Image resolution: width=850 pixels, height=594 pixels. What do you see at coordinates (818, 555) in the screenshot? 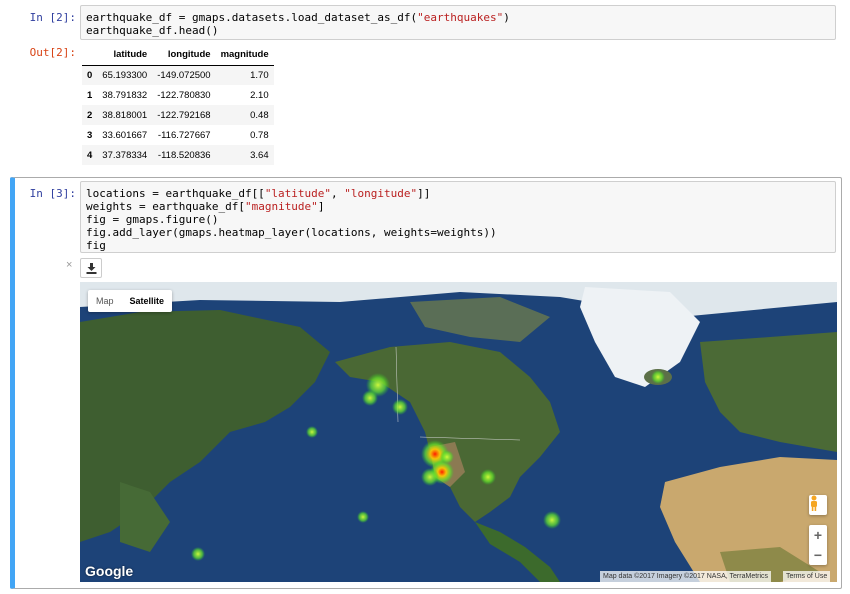
I see `zoom-out-button: −` at bounding box center [818, 555].